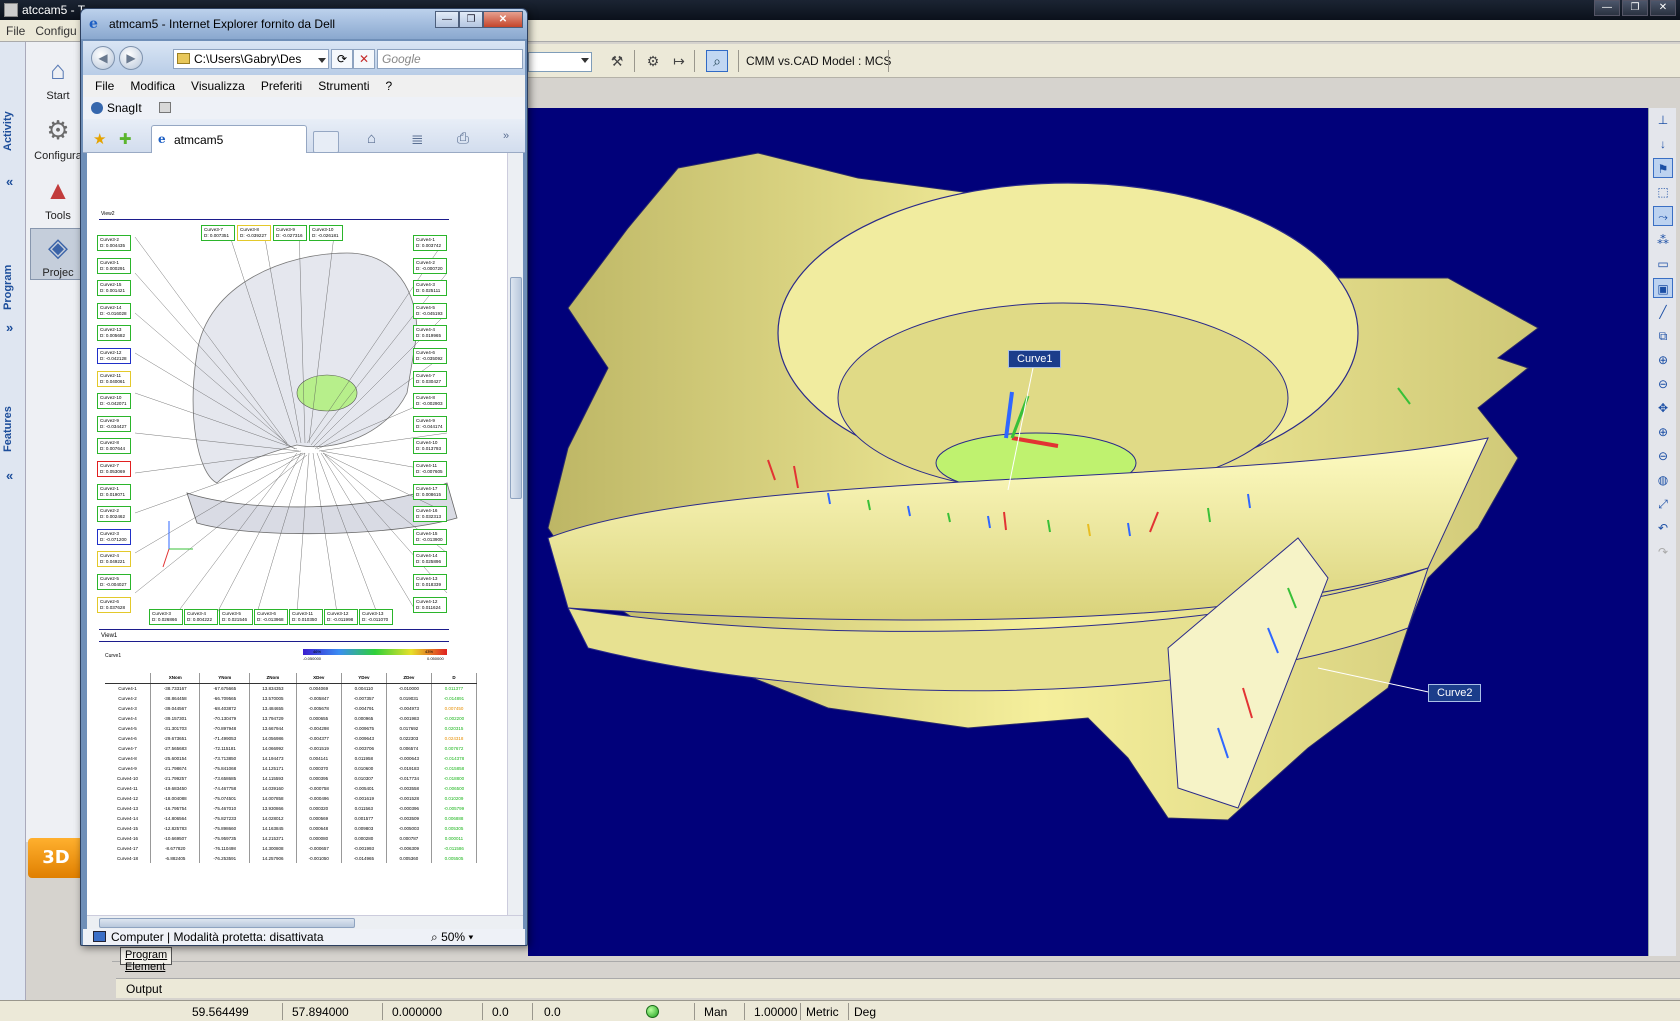  Describe the element at coordinates (175, 848) in the screenshot. I see `table-cell: -8.677820` at that location.